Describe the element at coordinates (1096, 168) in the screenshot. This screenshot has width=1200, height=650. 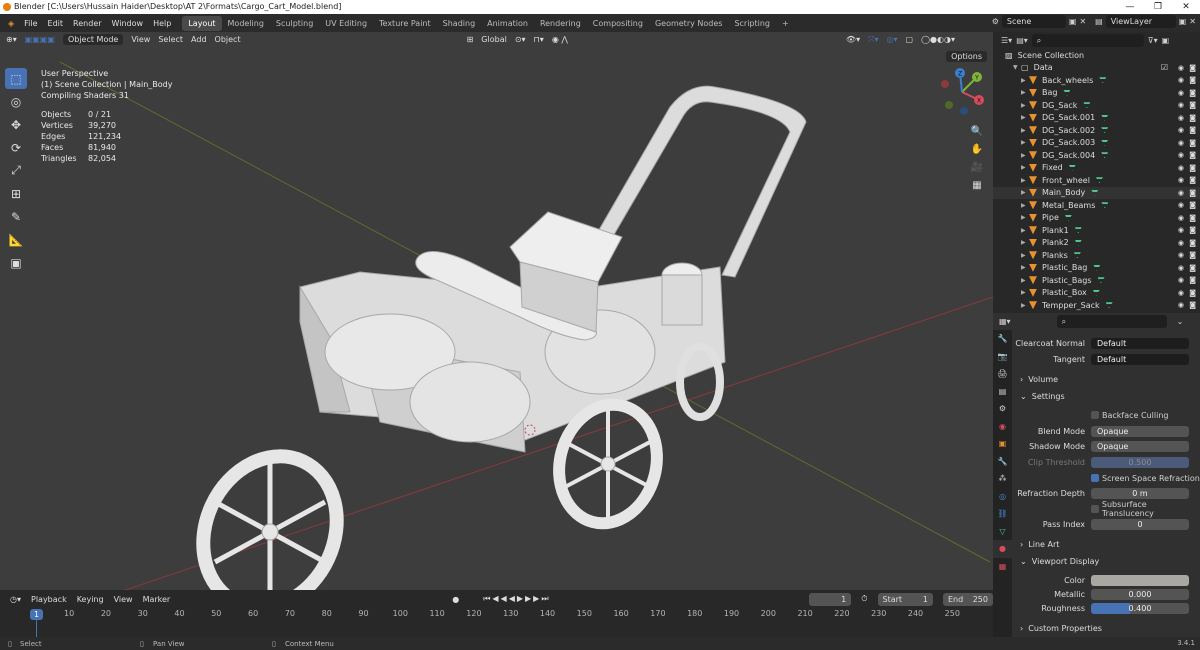
I see `outliner-item: ▶ Fixed ◉ ◙` at that location.